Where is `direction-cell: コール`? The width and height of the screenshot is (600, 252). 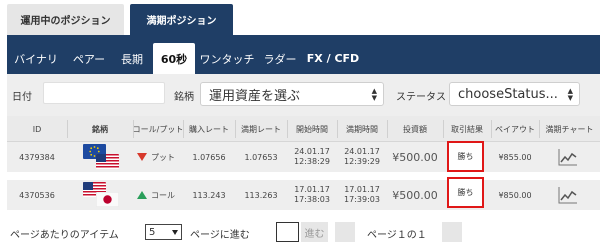 direction-cell: コール is located at coordinates (162, 195).